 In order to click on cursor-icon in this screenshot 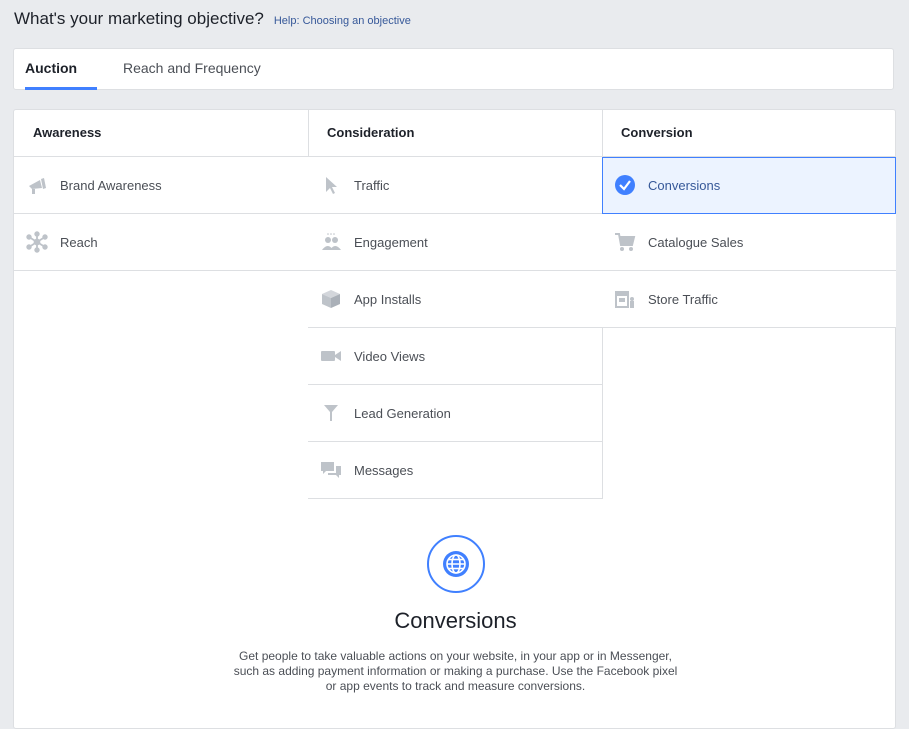, I will do `click(331, 185)`.